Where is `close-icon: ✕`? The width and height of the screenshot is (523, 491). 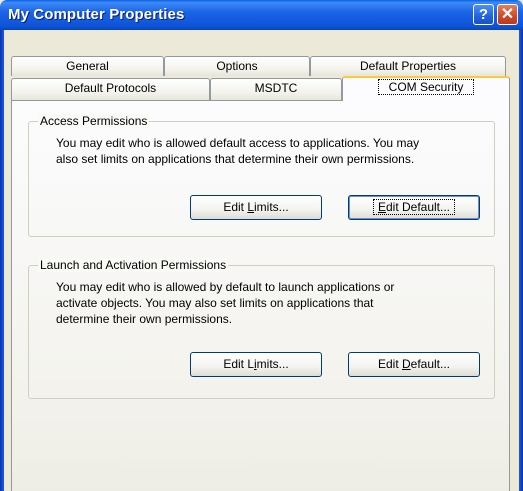 close-icon: ✕ is located at coordinates (507, 14).